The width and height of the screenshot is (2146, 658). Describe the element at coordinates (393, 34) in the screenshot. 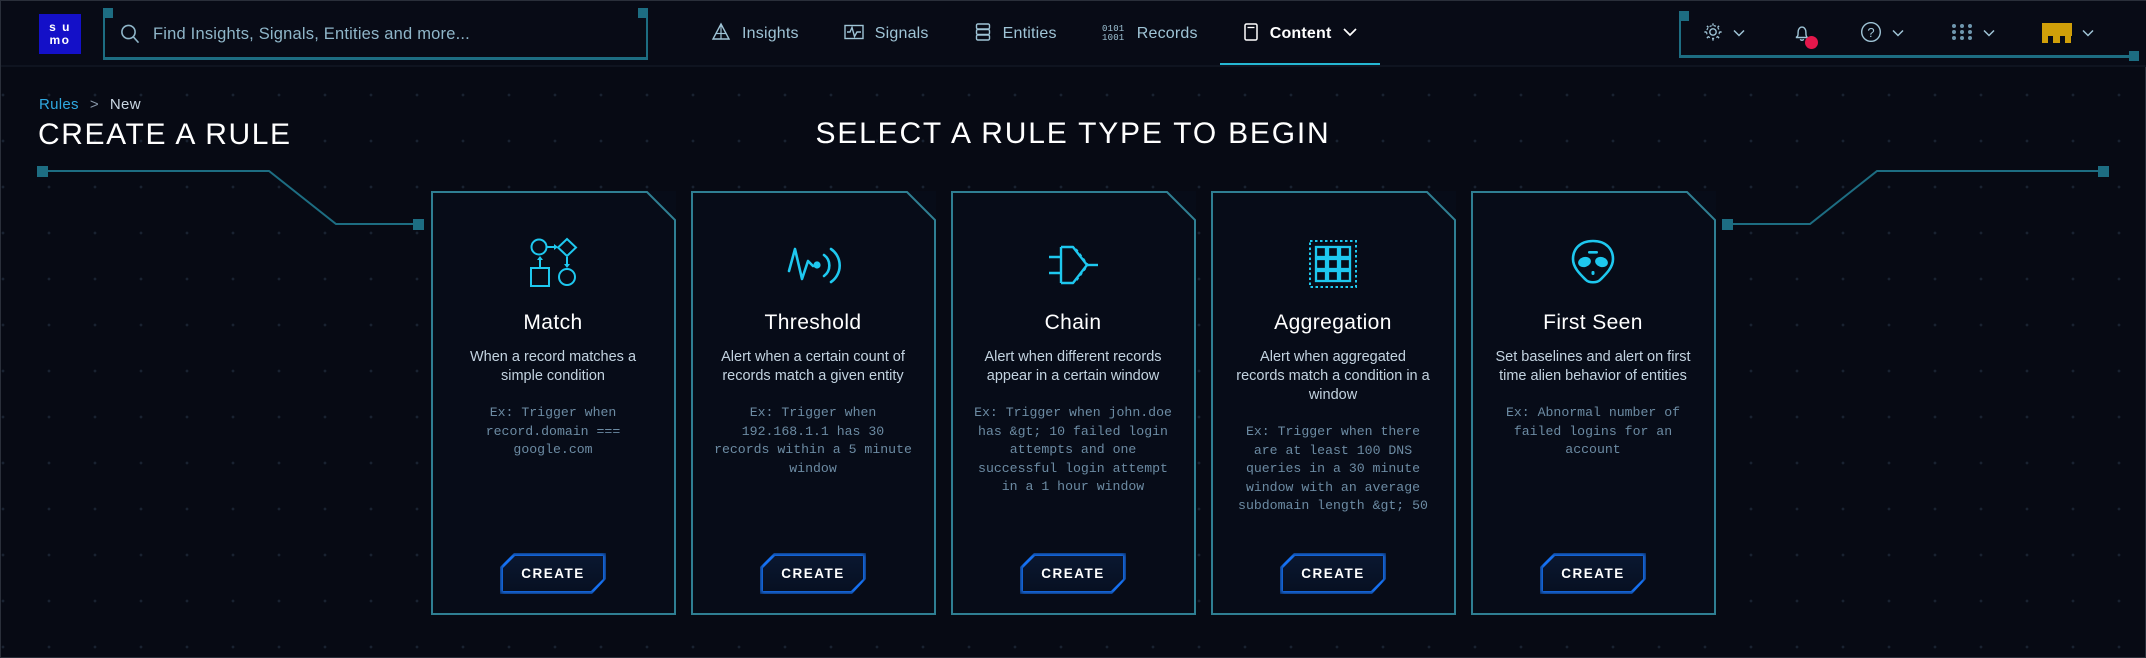

I see `search-input` at that location.